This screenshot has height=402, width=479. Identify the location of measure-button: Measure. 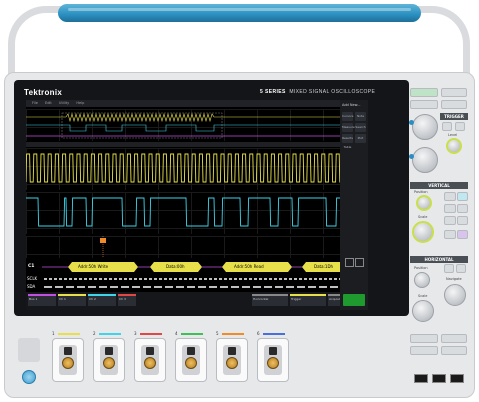
(348, 127).